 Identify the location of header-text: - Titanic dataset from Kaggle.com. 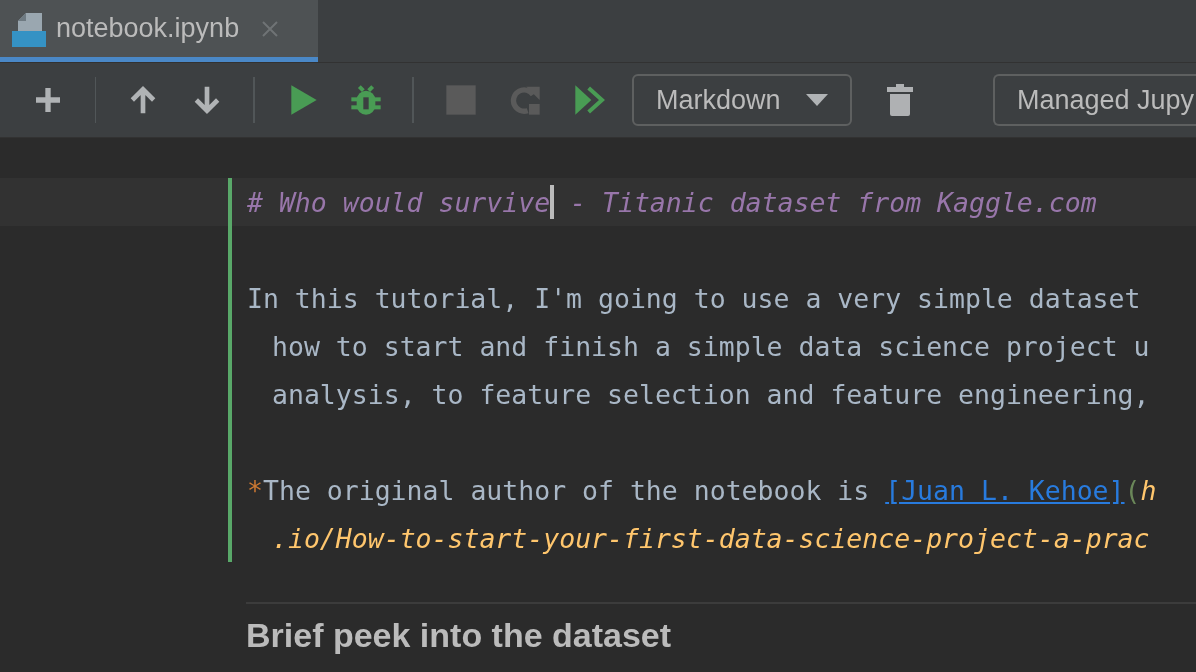
(833, 202).